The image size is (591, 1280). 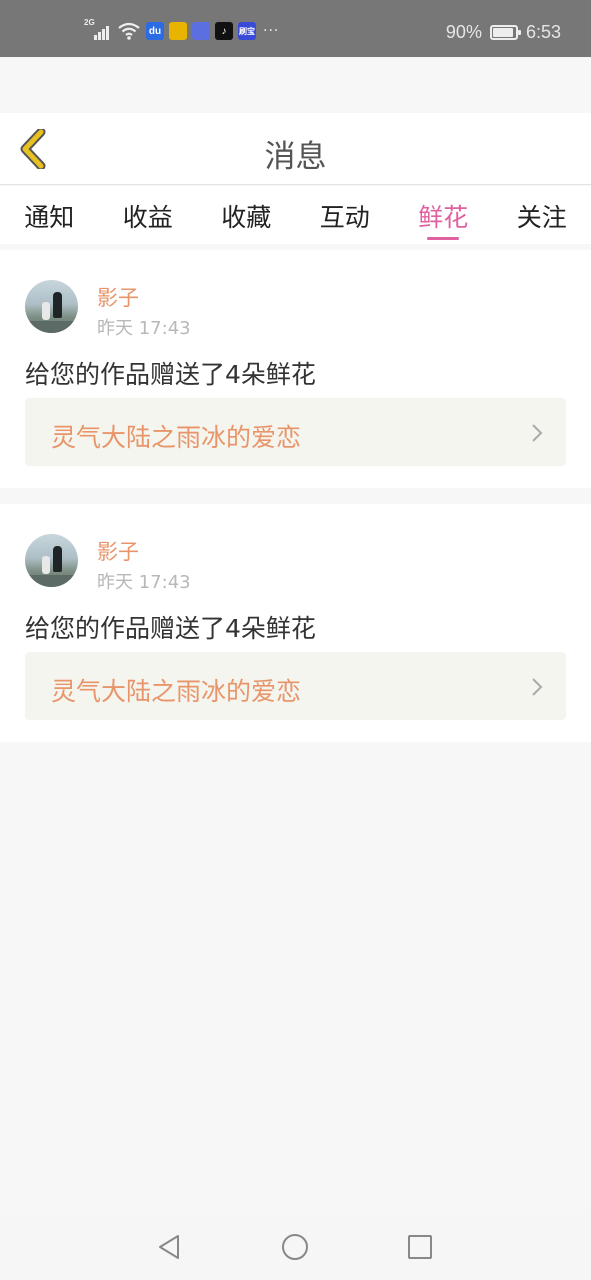 I want to click on tab-earnings: 收益, so click(x=148, y=215).